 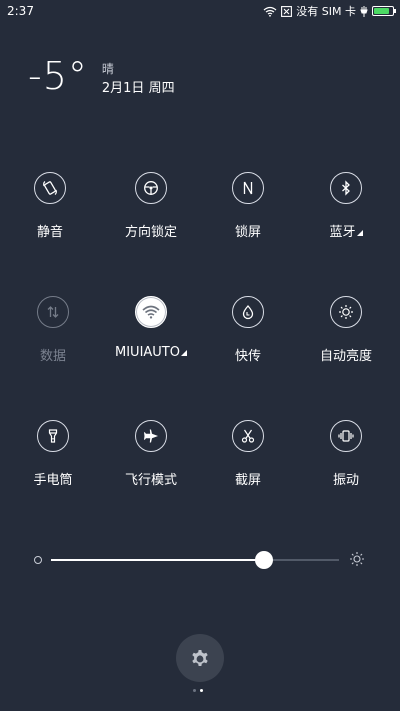 I want to click on vibrate-icon, so click(x=346, y=436).